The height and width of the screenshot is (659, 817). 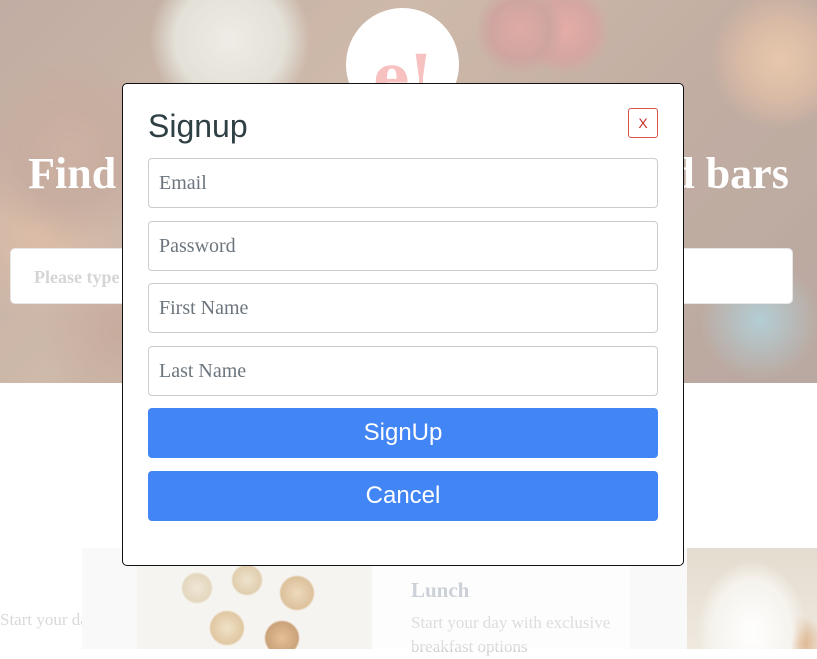 What do you see at coordinates (403, 433) in the screenshot?
I see `signup-button: SignUp` at bounding box center [403, 433].